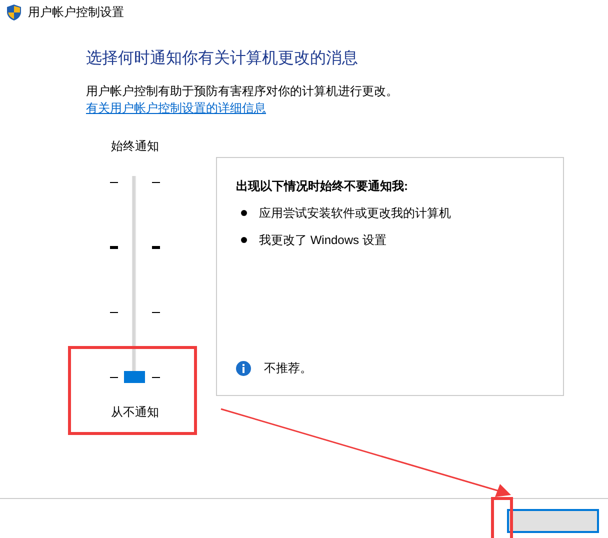 This screenshot has height=538, width=608. I want to click on list-item-text: 我更改了 Windows 设置, so click(322, 240).